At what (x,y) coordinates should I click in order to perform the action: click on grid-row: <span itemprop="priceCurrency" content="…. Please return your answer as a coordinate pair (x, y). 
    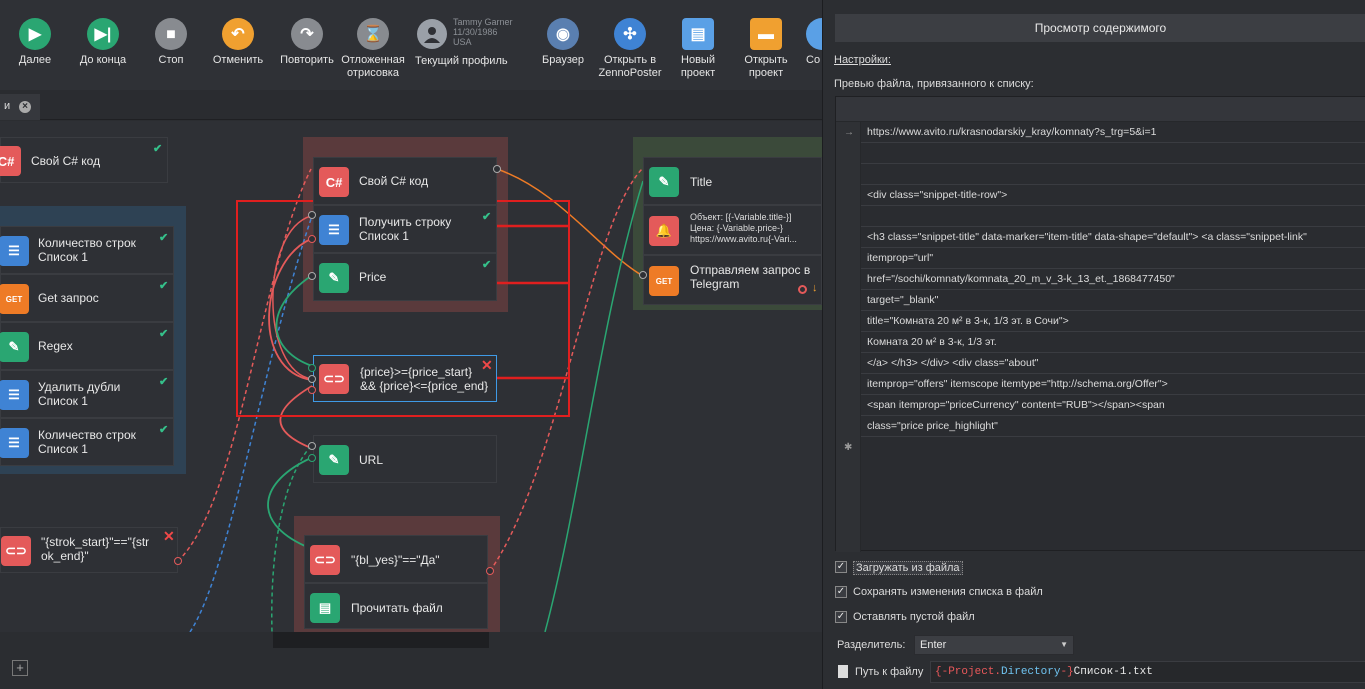
    Looking at the image, I should click on (1113, 405).